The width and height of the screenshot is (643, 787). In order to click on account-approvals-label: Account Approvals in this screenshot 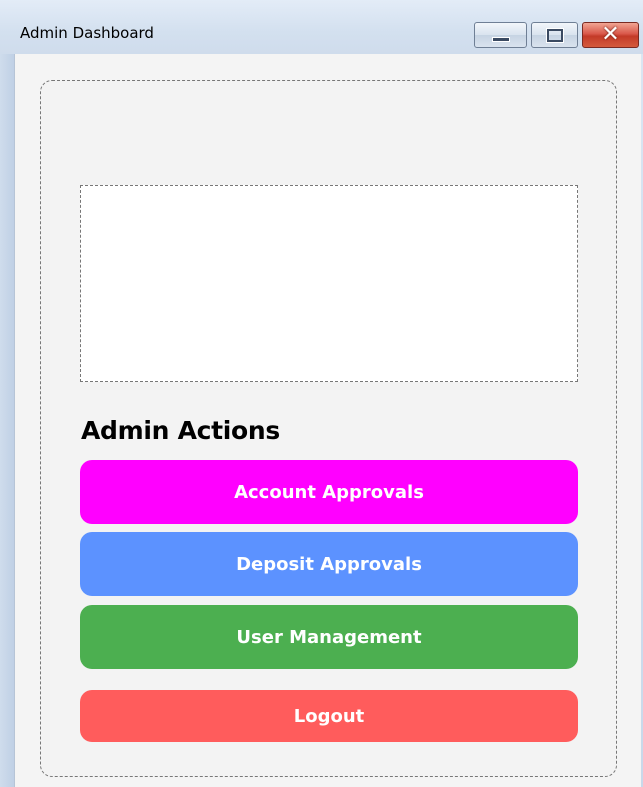, I will do `click(329, 492)`.